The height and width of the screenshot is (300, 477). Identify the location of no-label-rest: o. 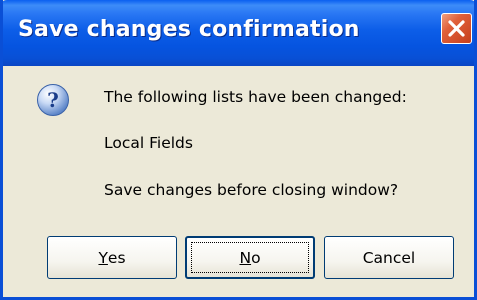
(256, 257).